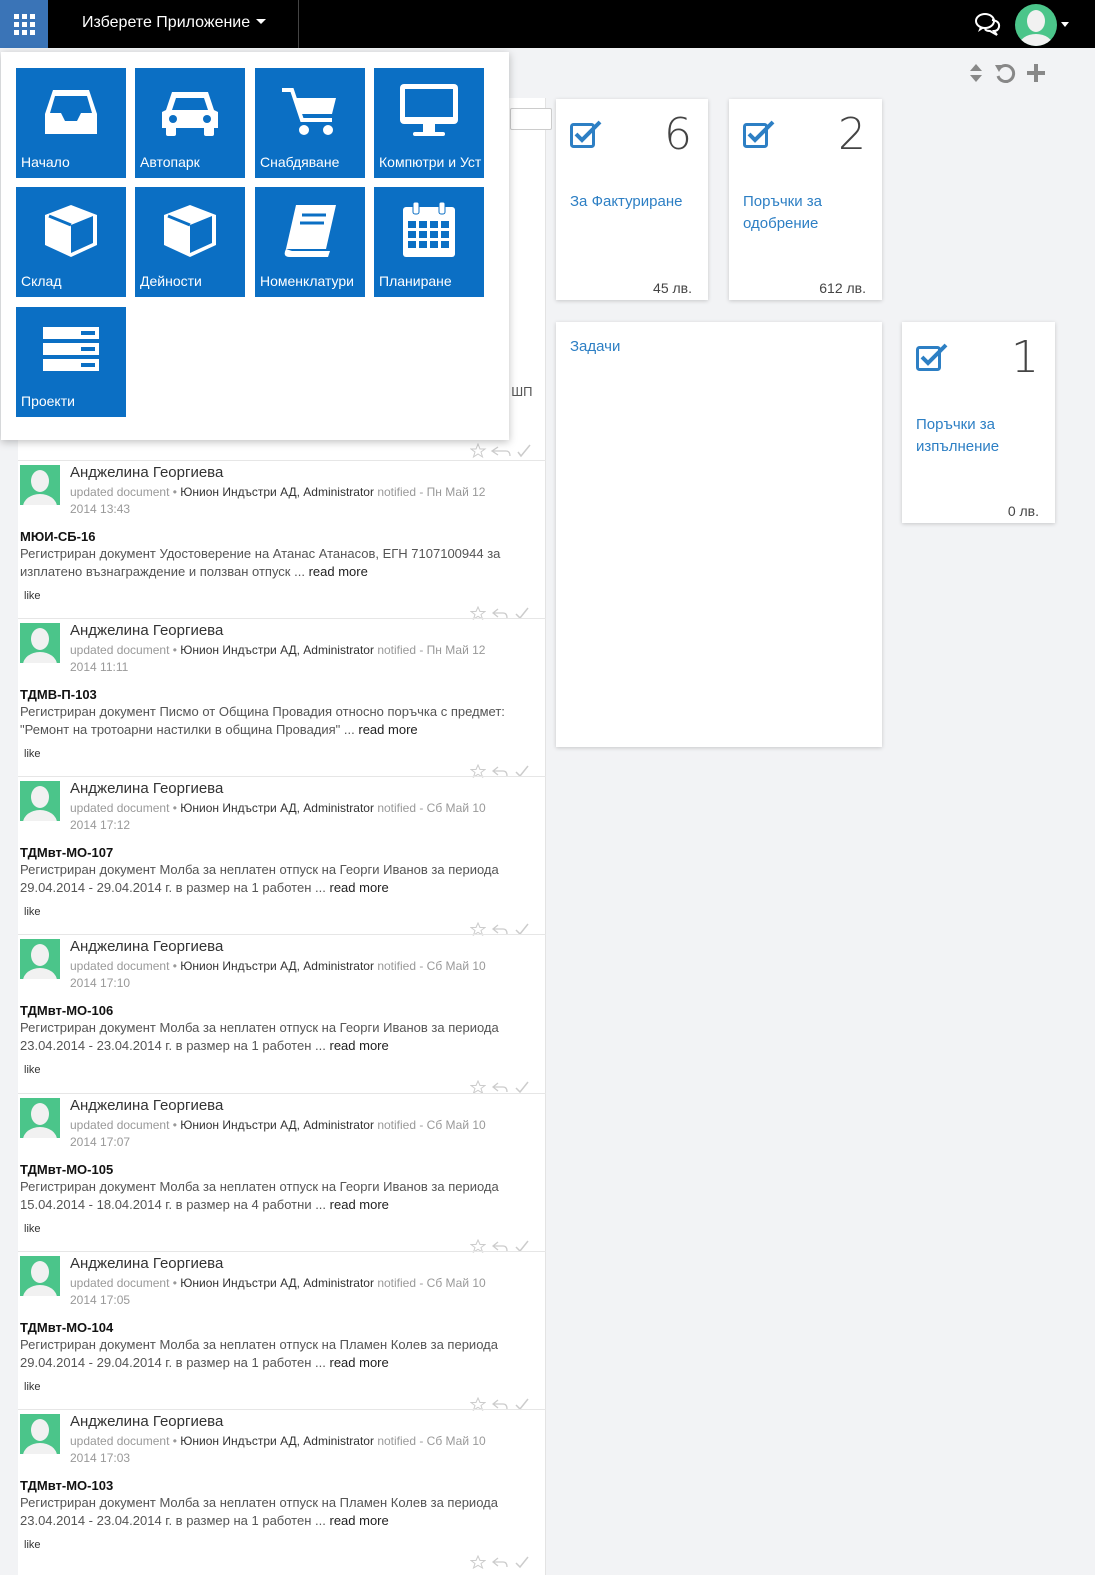 This screenshot has height=1575, width=1095. What do you see at coordinates (66, 1327) in the screenshot?
I see `document-code: ТДМвт-МО-104` at bounding box center [66, 1327].